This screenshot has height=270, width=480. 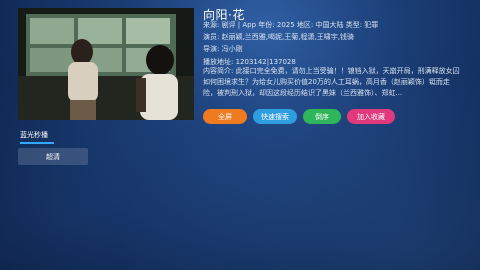 What do you see at coordinates (278, 37) in the screenshot?
I see `movie-cast-line: 演员: 赵丽颖,兰西雅,喝妮,王菊,程潇,王啸宇,钱骑` at bounding box center [278, 37].